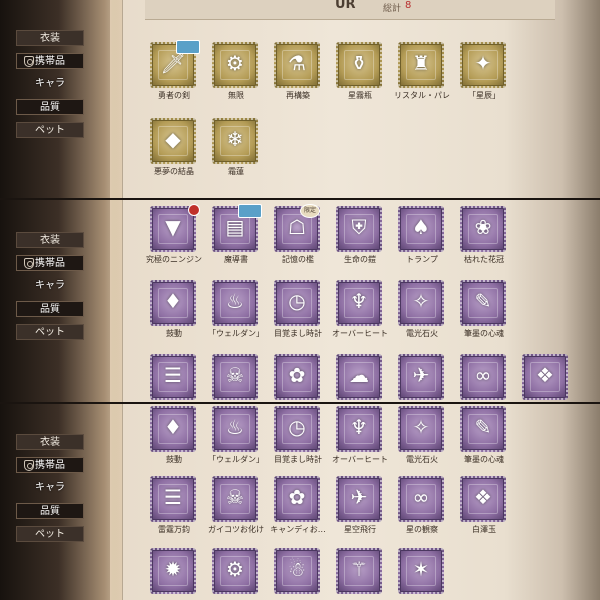 The width and height of the screenshot is (600, 600). I want to click on collection-item: ☃, so click(298, 574).